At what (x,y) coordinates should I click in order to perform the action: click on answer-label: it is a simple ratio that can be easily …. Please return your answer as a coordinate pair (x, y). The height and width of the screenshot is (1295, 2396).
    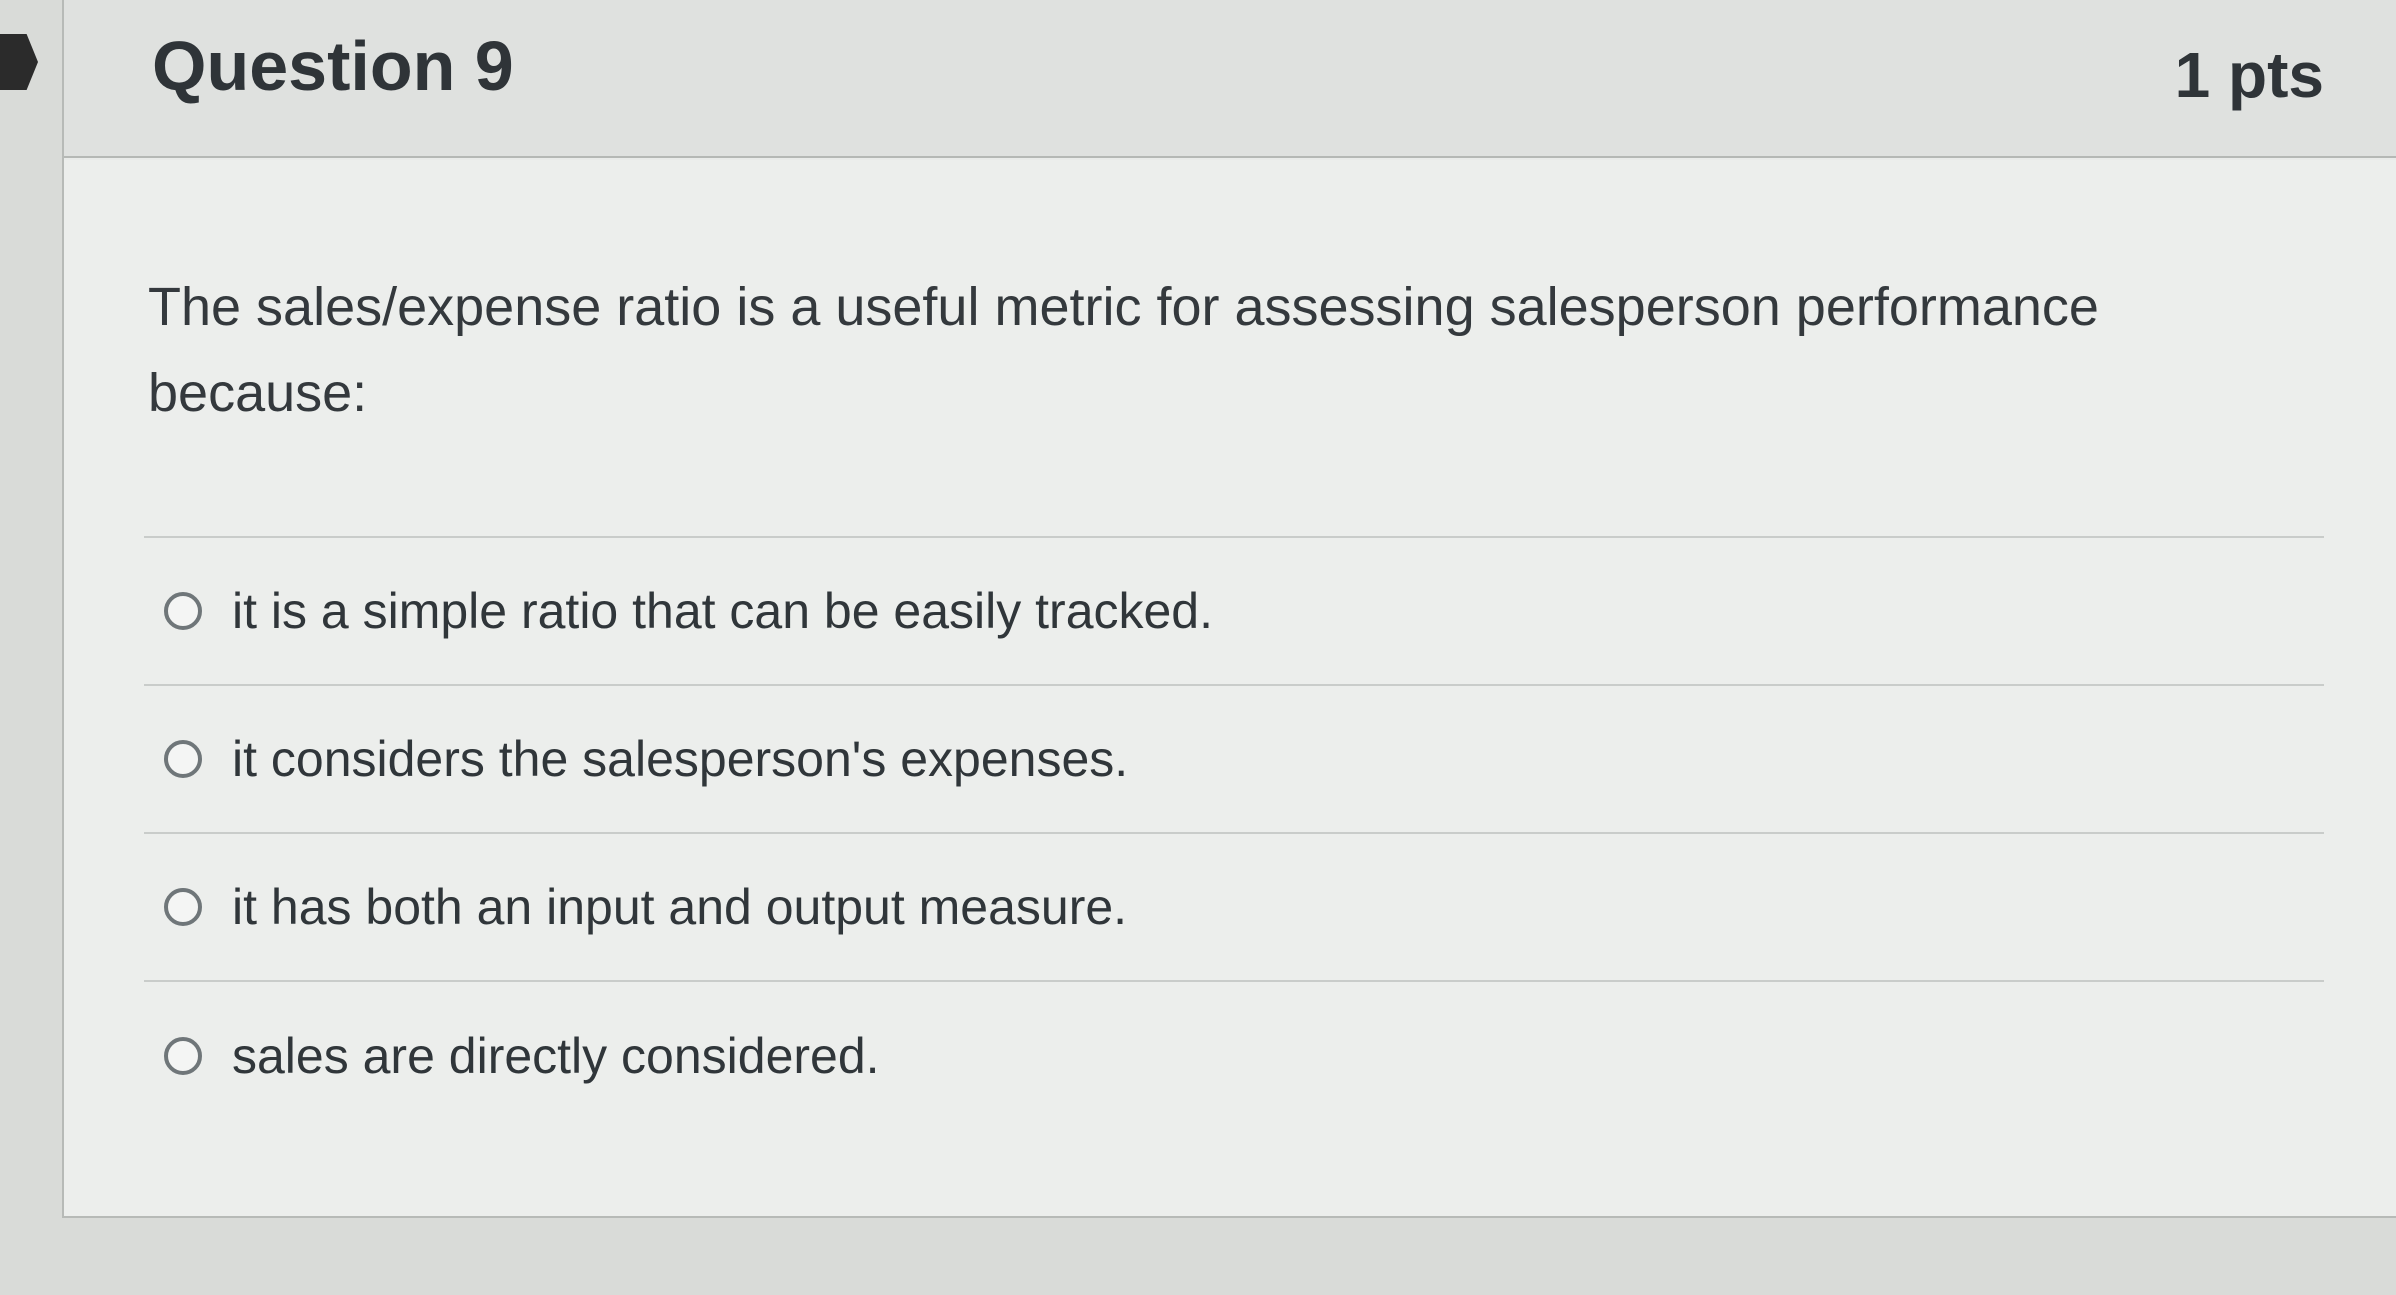
    Looking at the image, I should click on (723, 611).